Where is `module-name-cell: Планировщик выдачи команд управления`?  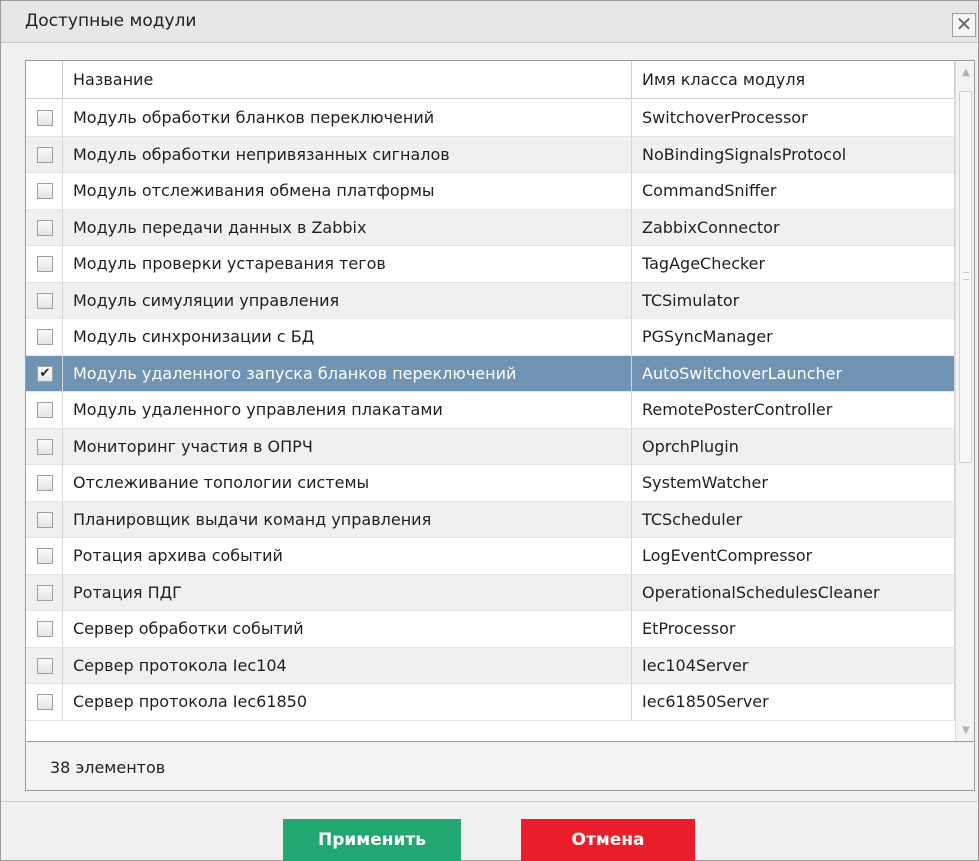
module-name-cell: Планировщик выдачи команд управления is located at coordinates (347, 519).